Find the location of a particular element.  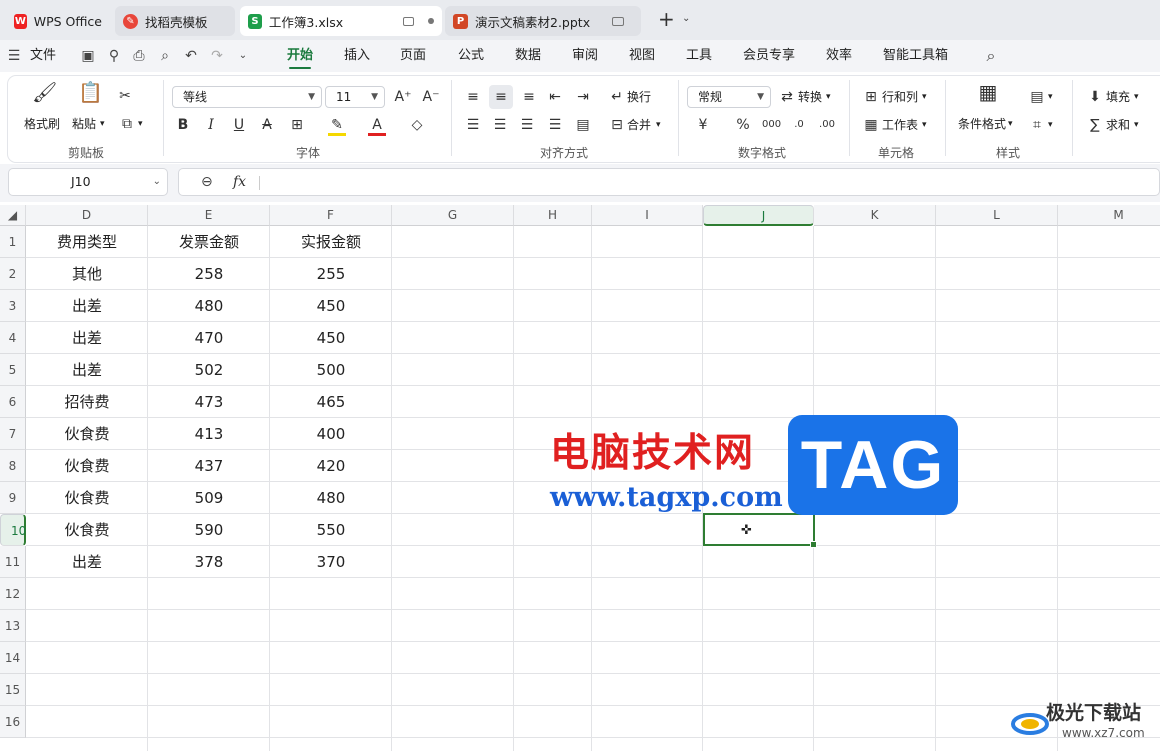

tab-workbook: S 工作簿3.xlsx is located at coordinates (341, 21).